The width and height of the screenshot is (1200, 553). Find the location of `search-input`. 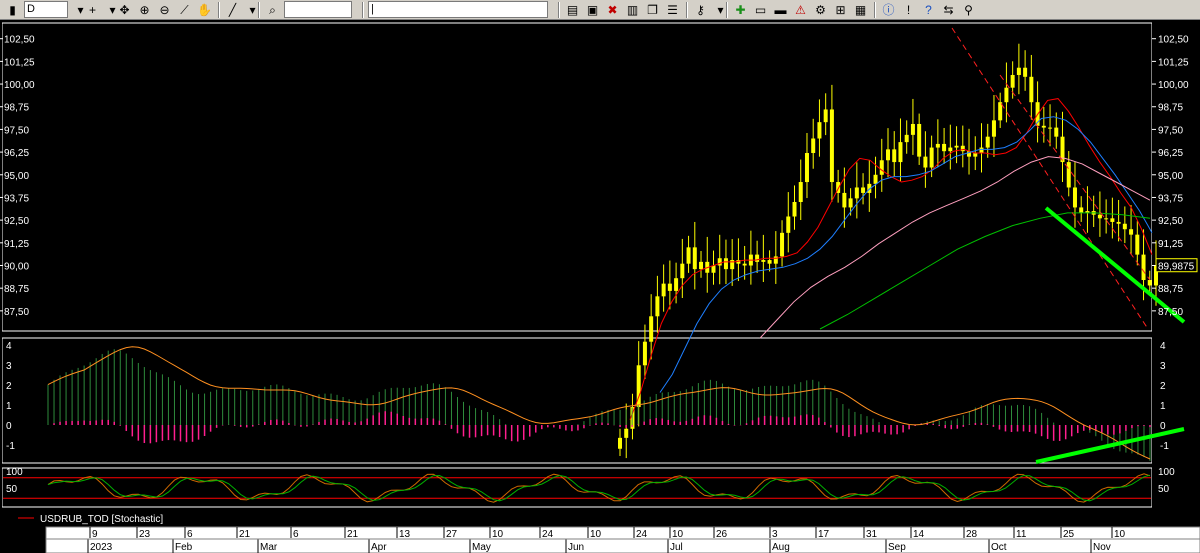

search-input is located at coordinates (318, 9).